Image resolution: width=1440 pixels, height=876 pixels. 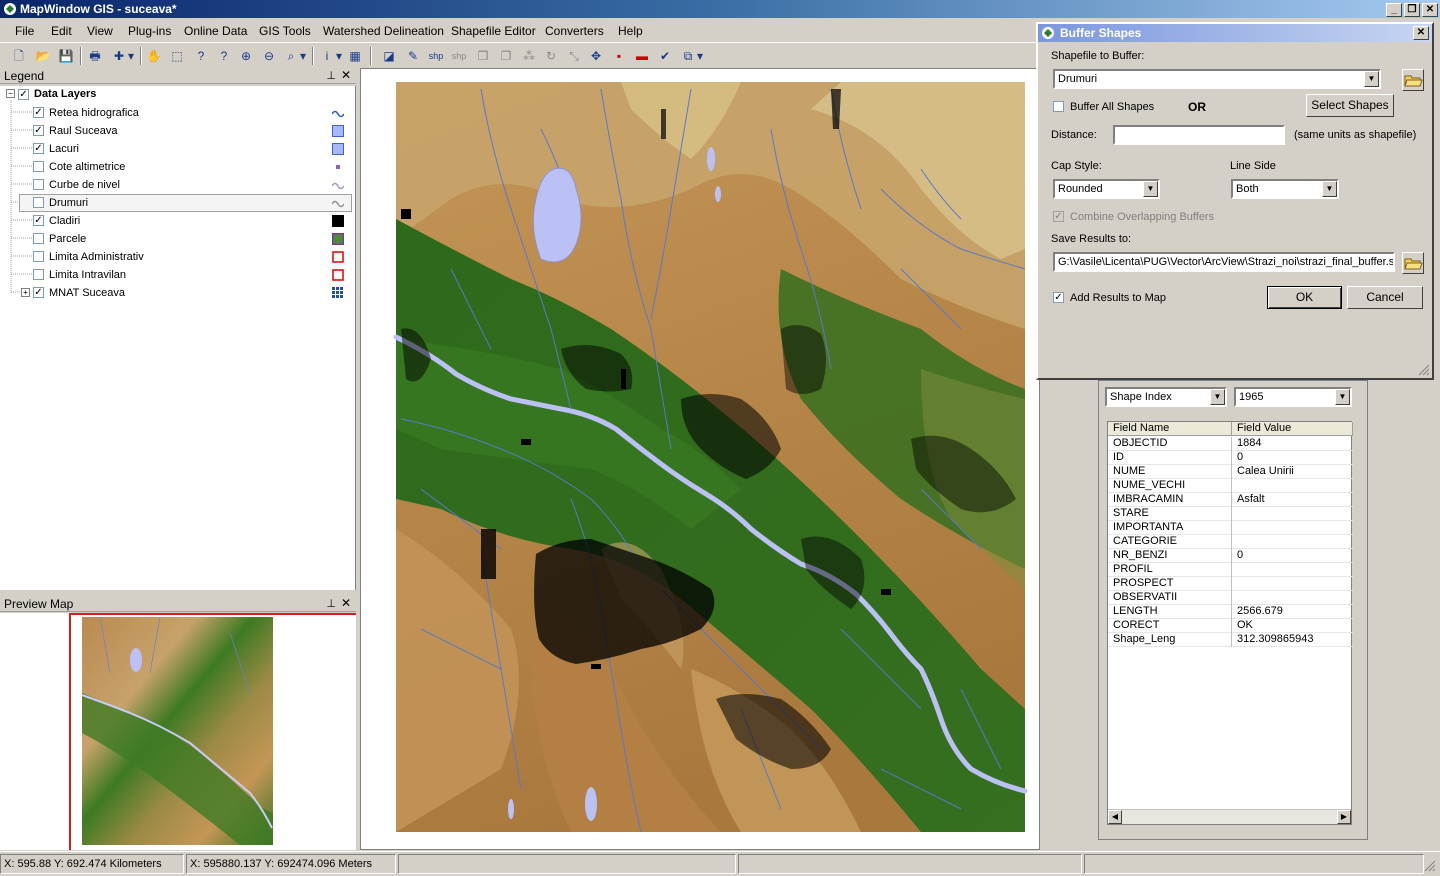 I want to click on minimize-button: _, so click(x=1394, y=10).